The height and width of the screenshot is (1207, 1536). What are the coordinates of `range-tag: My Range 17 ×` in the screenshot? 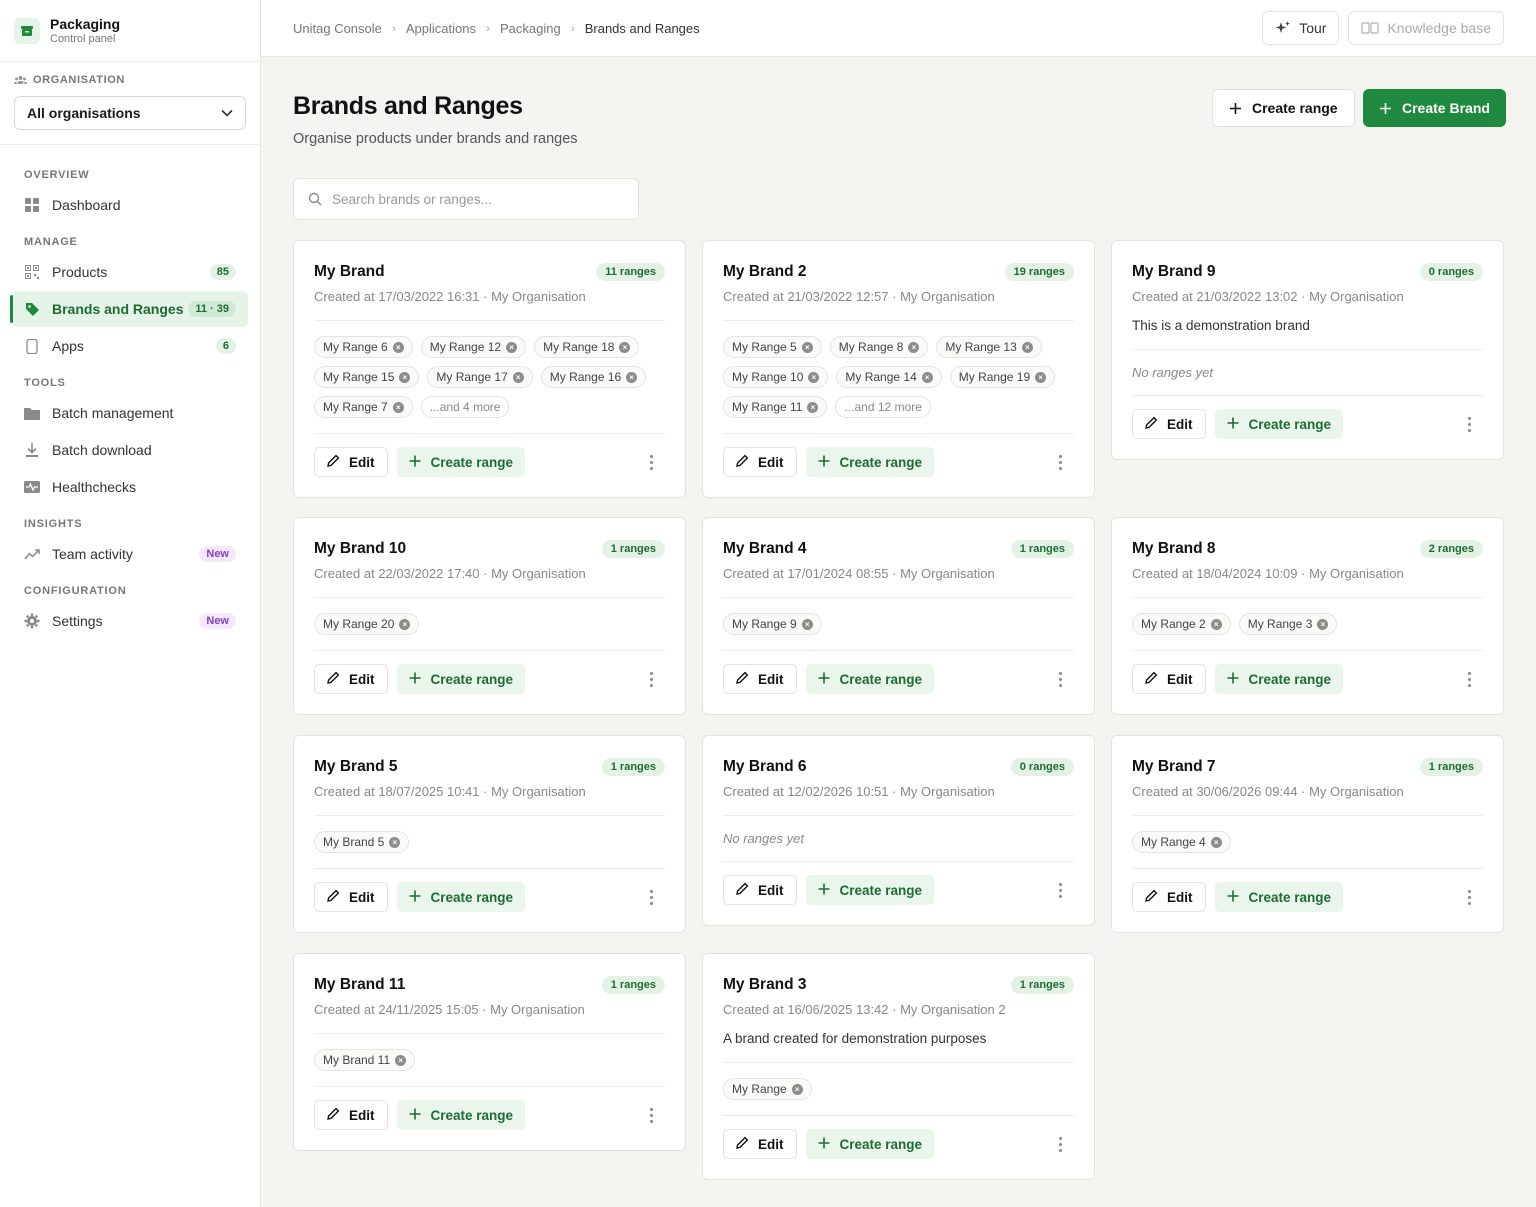 It's located at (480, 377).